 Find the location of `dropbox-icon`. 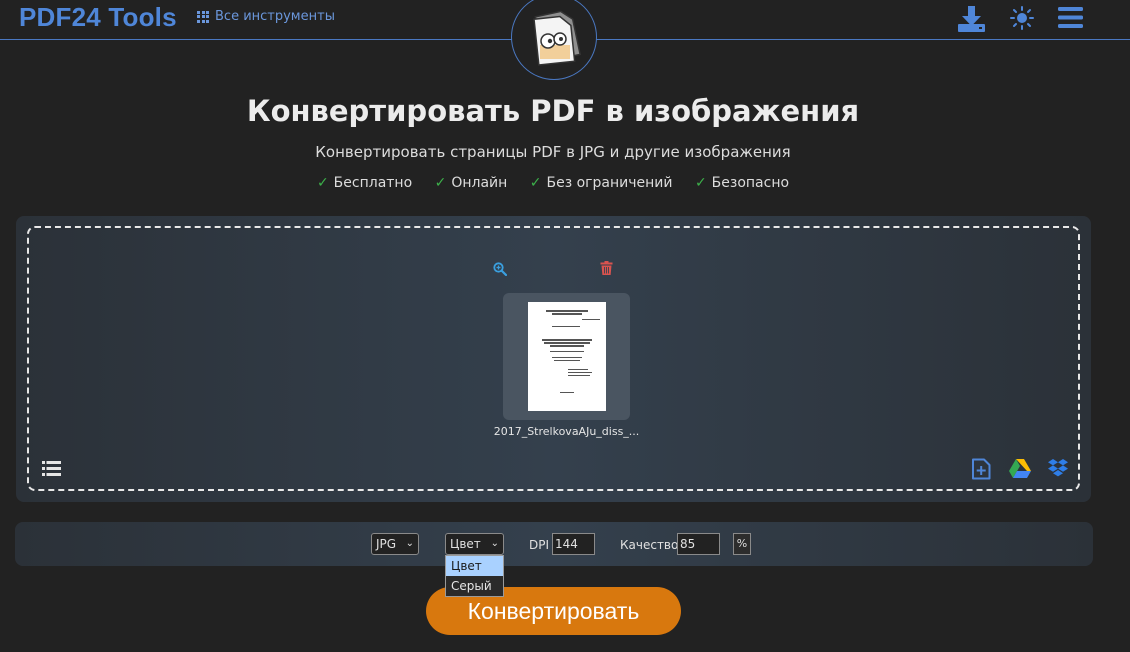

dropbox-icon is located at coordinates (1058, 471).